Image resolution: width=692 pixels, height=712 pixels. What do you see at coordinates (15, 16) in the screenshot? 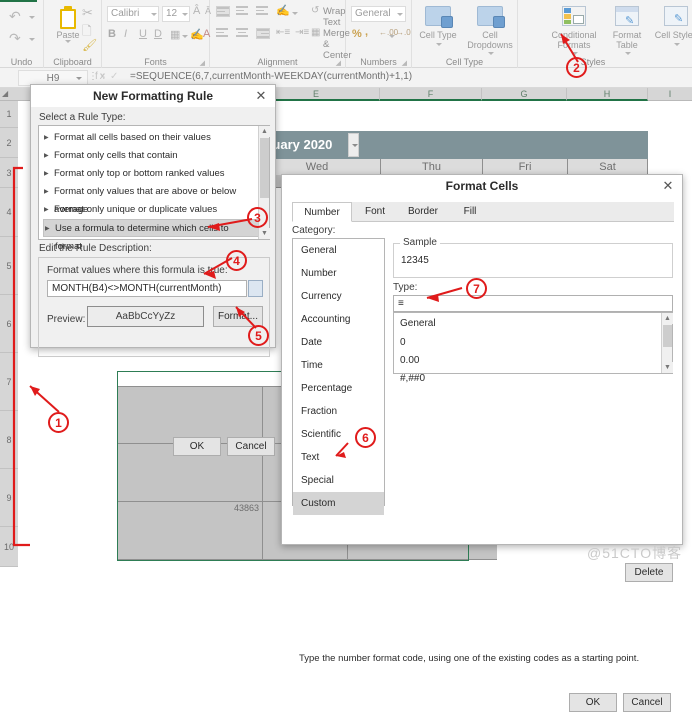
I see `undo-icon: ↶` at bounding box center [15, 16].